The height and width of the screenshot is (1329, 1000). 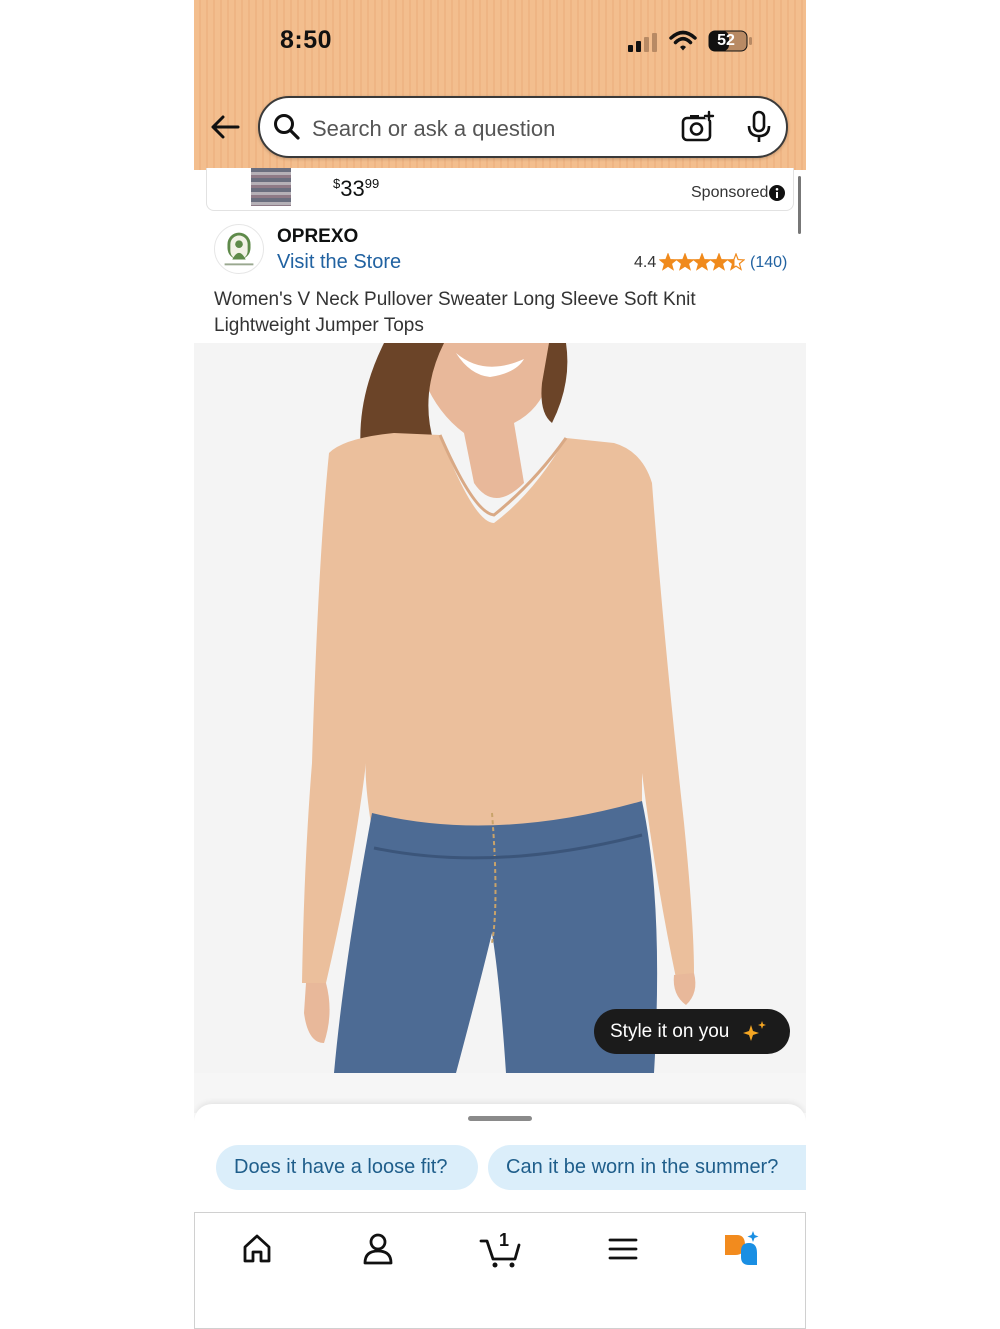 I want to click on search-icon, so click(x=287, y=127).